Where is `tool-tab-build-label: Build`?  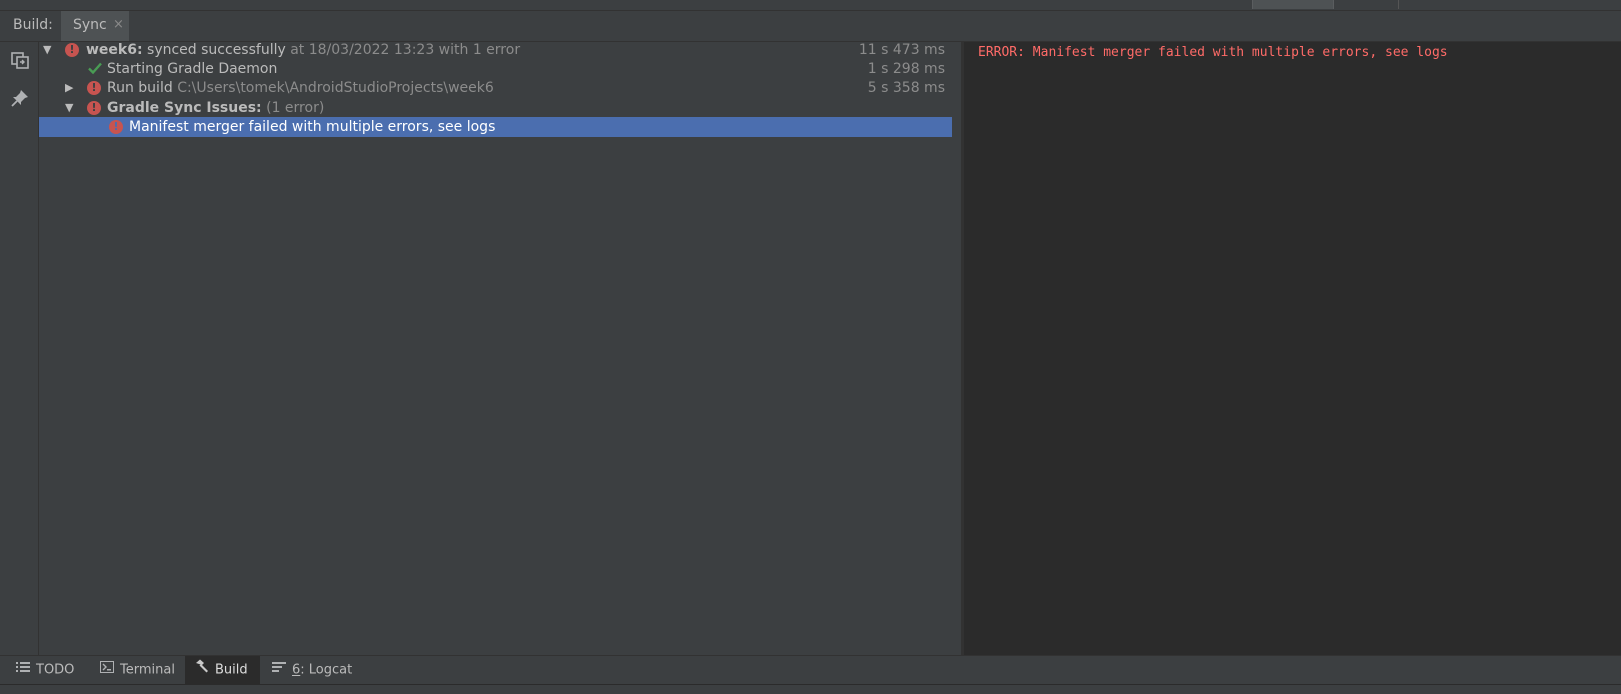
tool-tab-build-label: Build is located at coordinates (231, 670).